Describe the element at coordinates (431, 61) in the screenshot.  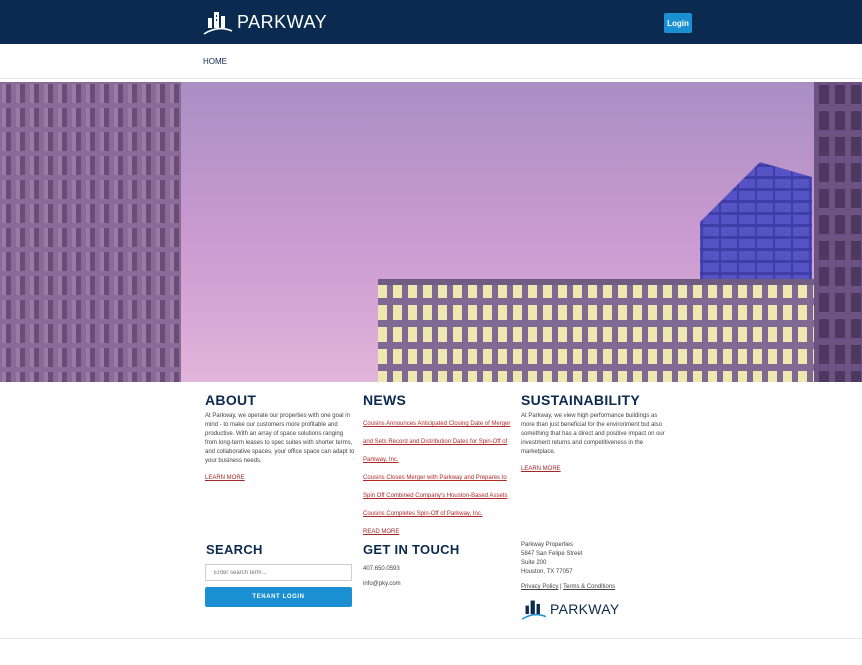
I see `main-nav: HOME` at that location.